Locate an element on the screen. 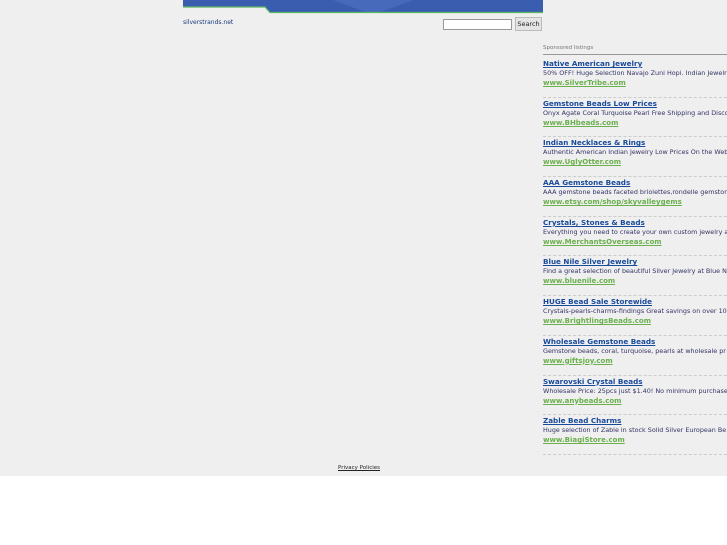 This screenshot has height=545, width=727. listing-url: www.BiagiStore.com is located at coordinates (635, 440).